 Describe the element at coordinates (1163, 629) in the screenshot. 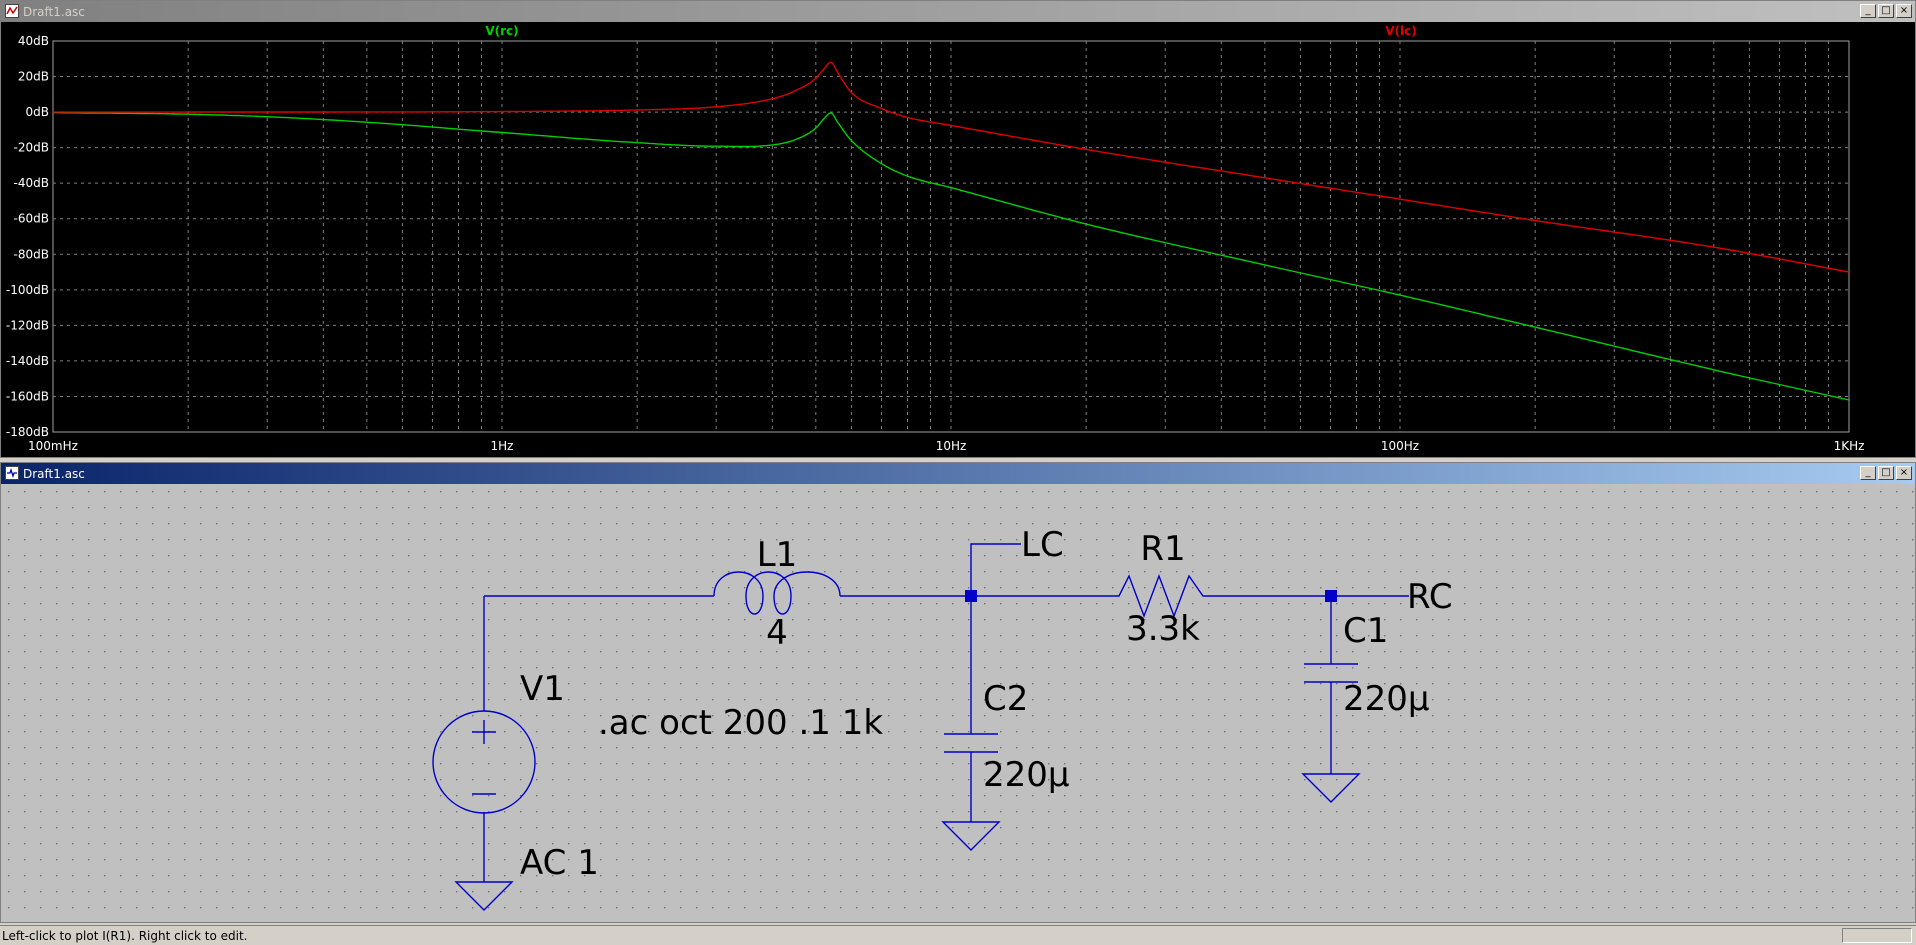

I see `r1-value-label: 3.3k` at that location.